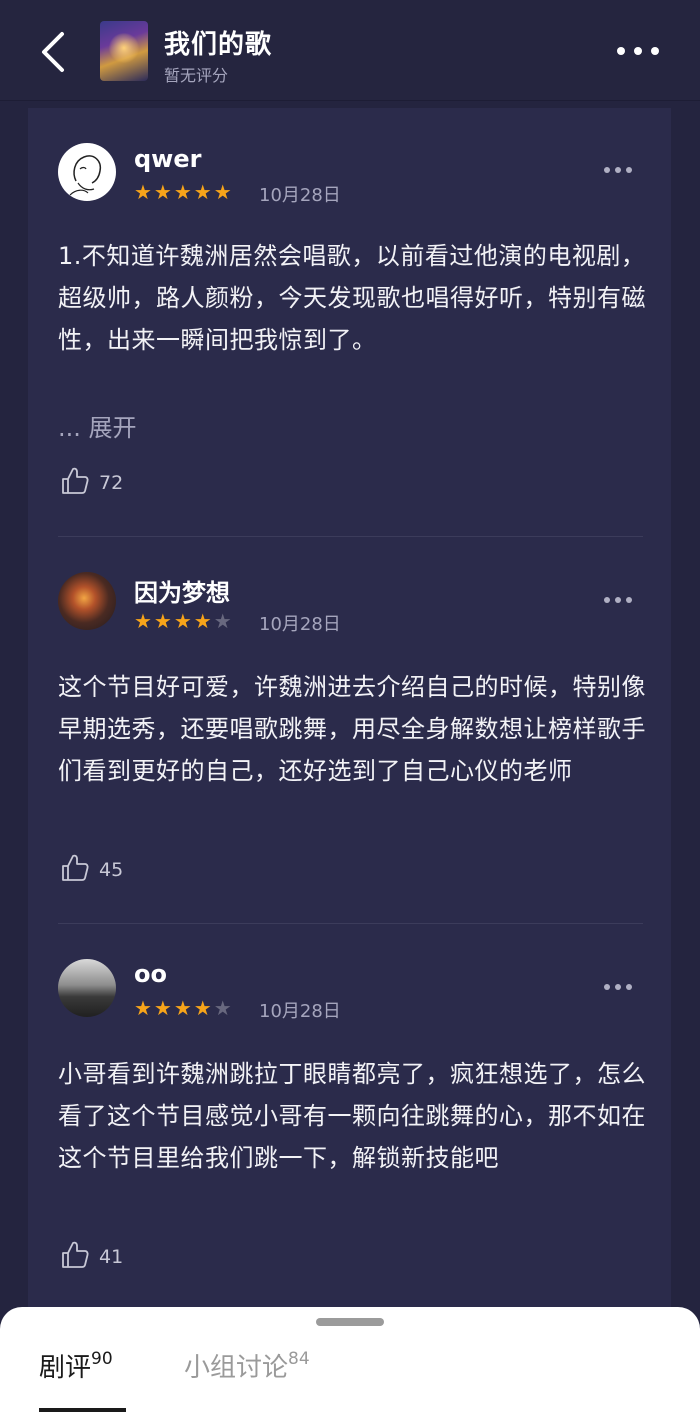 This screenshot has width=700, height=1425. Describe the element at coordinates (638, 51) in the screenshot. I see `more-dots-icon` at that location.